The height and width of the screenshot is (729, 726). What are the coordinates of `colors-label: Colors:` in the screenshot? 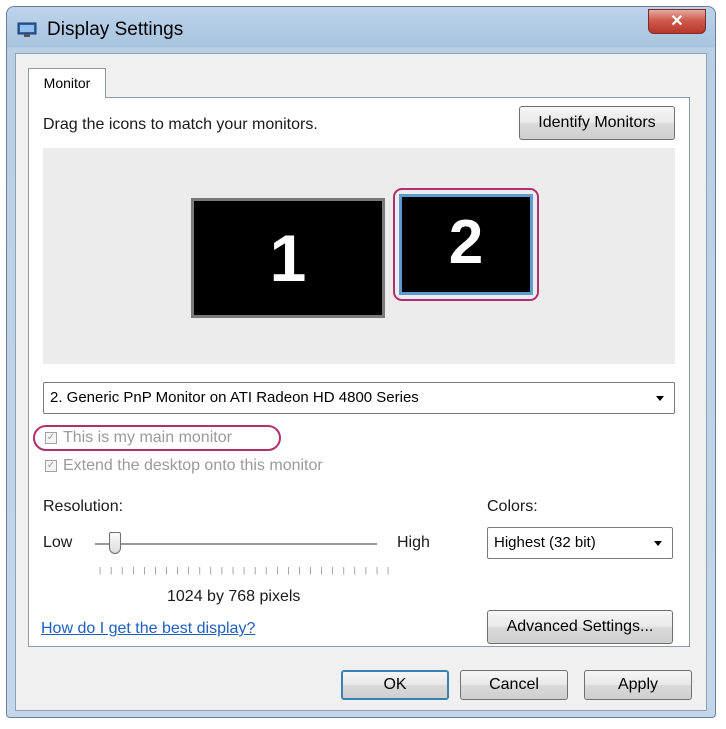 It's located at (512, 506).